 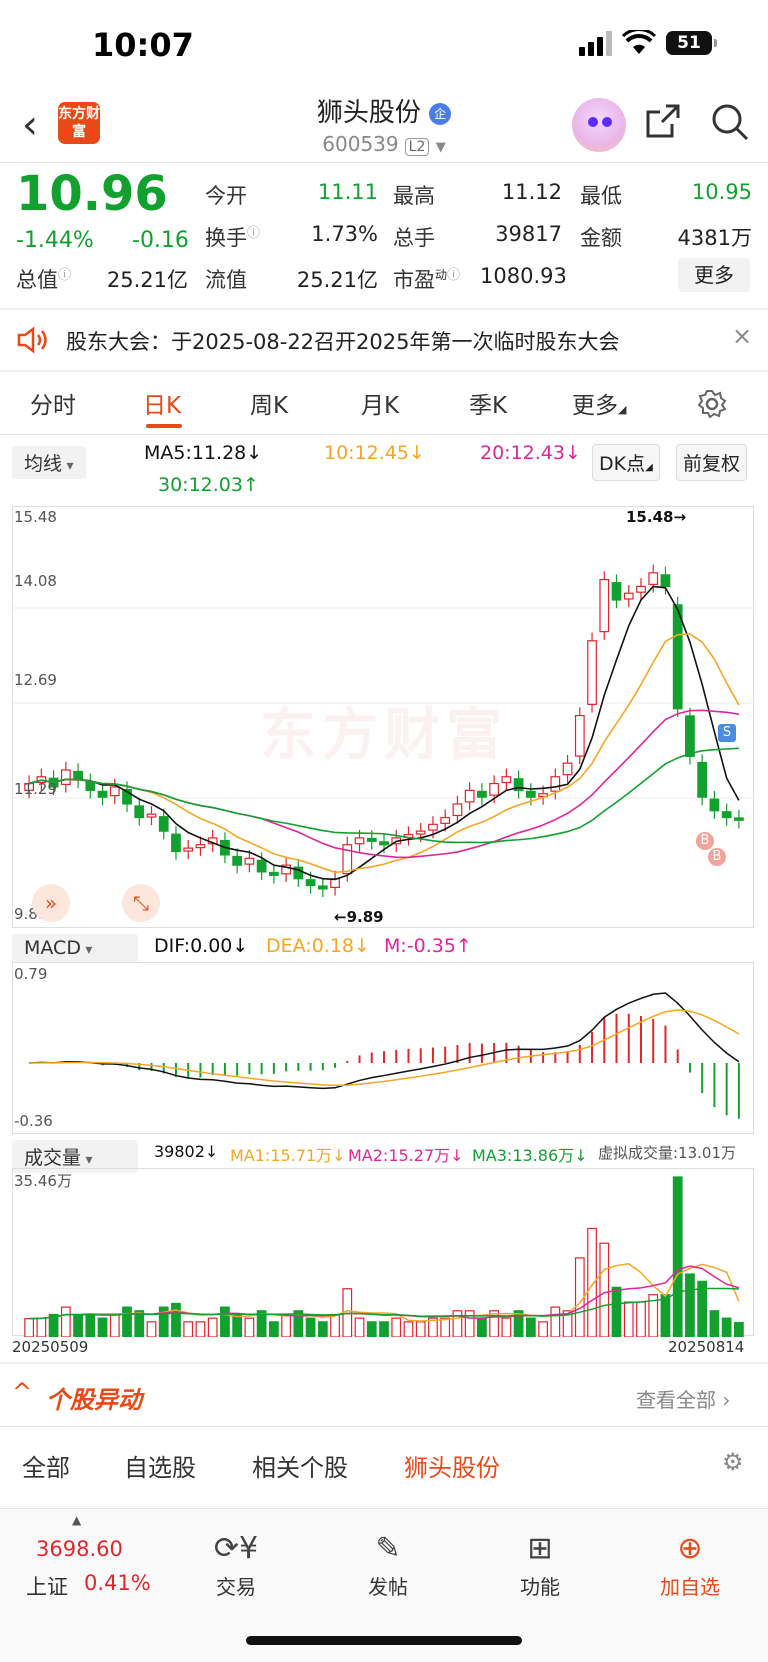 I want to click on index-percent: 0.41%, so click(x=117, y=1583).